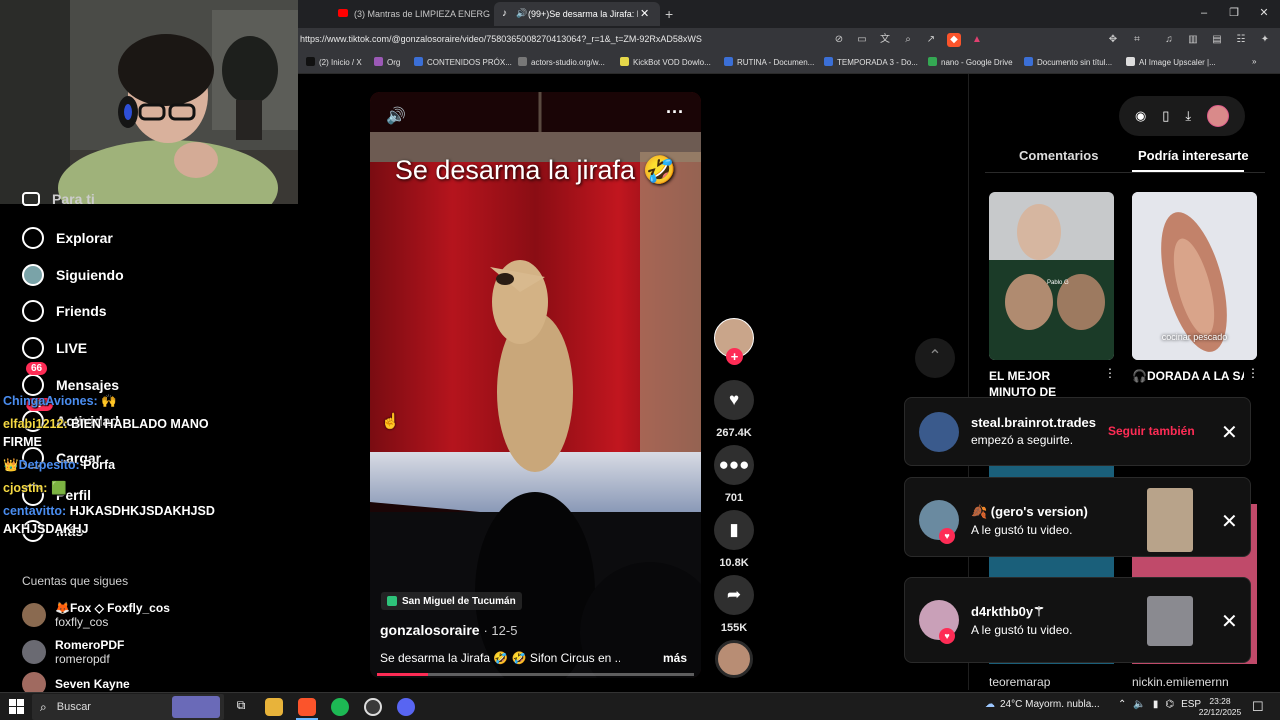 The height and width of the screenshot is (720, 1280). What do you see at coordinates (669, 14) in the screenshot?
I see `new-tab-icon: +` at bounding box center [669, 14].